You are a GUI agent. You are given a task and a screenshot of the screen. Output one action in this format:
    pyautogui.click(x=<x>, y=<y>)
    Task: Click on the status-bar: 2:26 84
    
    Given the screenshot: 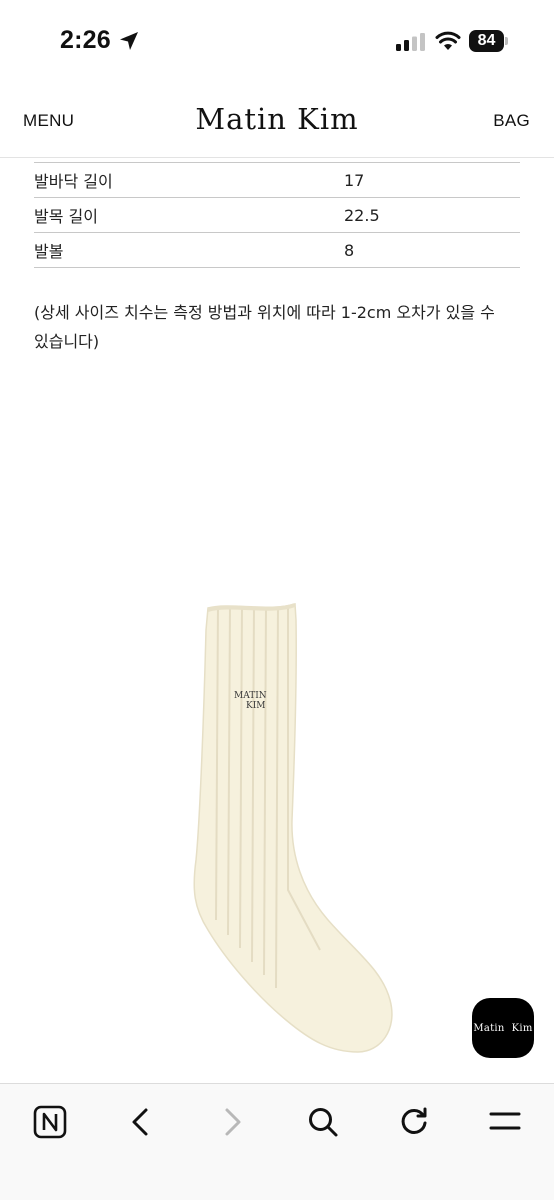 What is the action you would take?
    pyautogui.click(x=277, y=42)
    